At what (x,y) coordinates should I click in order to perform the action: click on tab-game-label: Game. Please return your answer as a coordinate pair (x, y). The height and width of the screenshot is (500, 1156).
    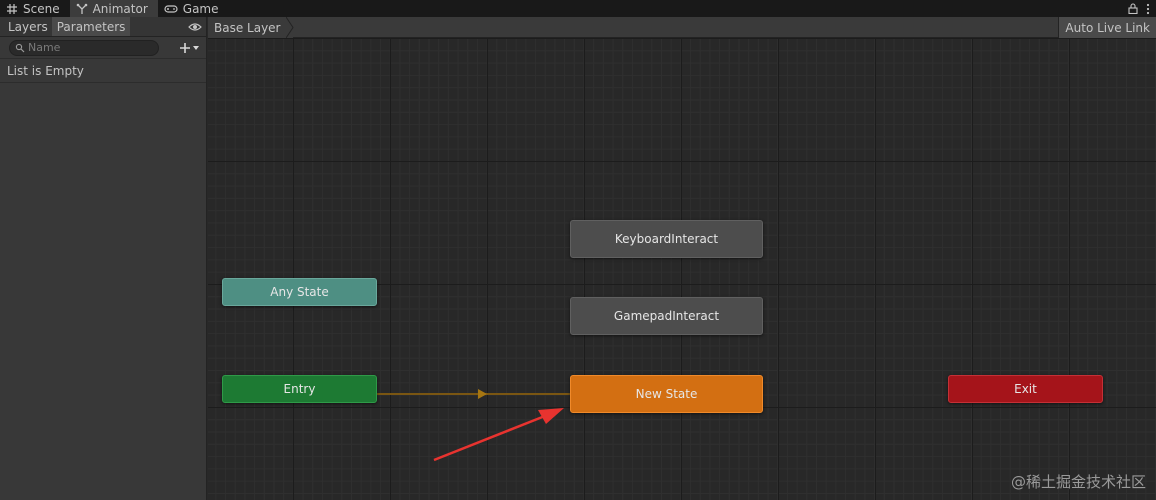
    Looking at the image, I should click on (200, 8).